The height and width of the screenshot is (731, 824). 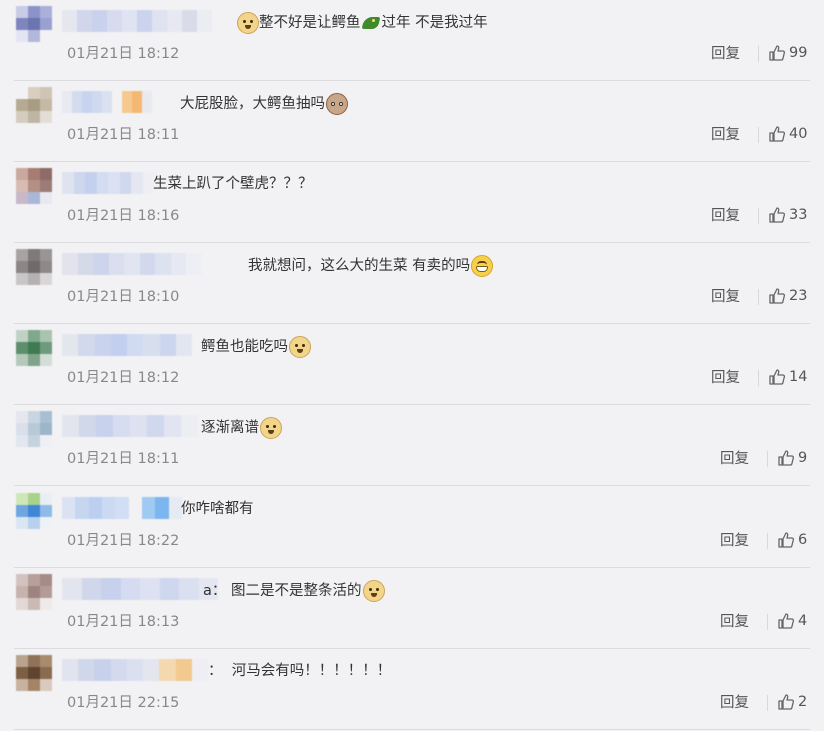 What do you see at coordinates (271, 428) in the screenshot?
I see `doge-emoji-icon` at bounding box center [271, 428].